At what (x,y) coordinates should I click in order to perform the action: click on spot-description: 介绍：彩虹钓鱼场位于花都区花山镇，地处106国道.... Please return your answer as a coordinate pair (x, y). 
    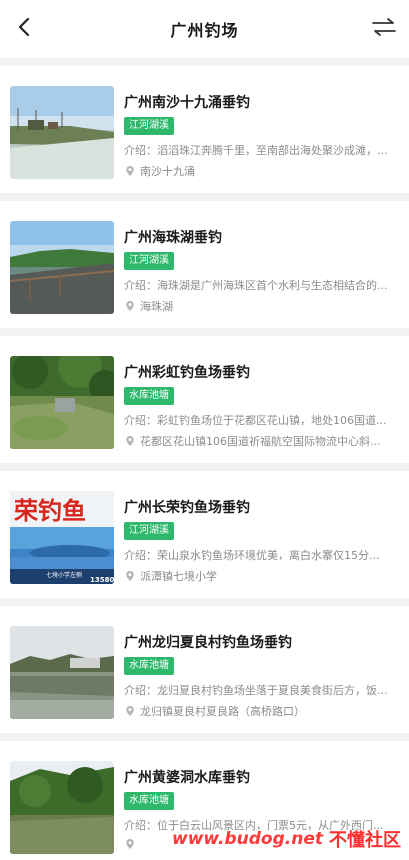
    Looking at the image, I should click on (255, 420).